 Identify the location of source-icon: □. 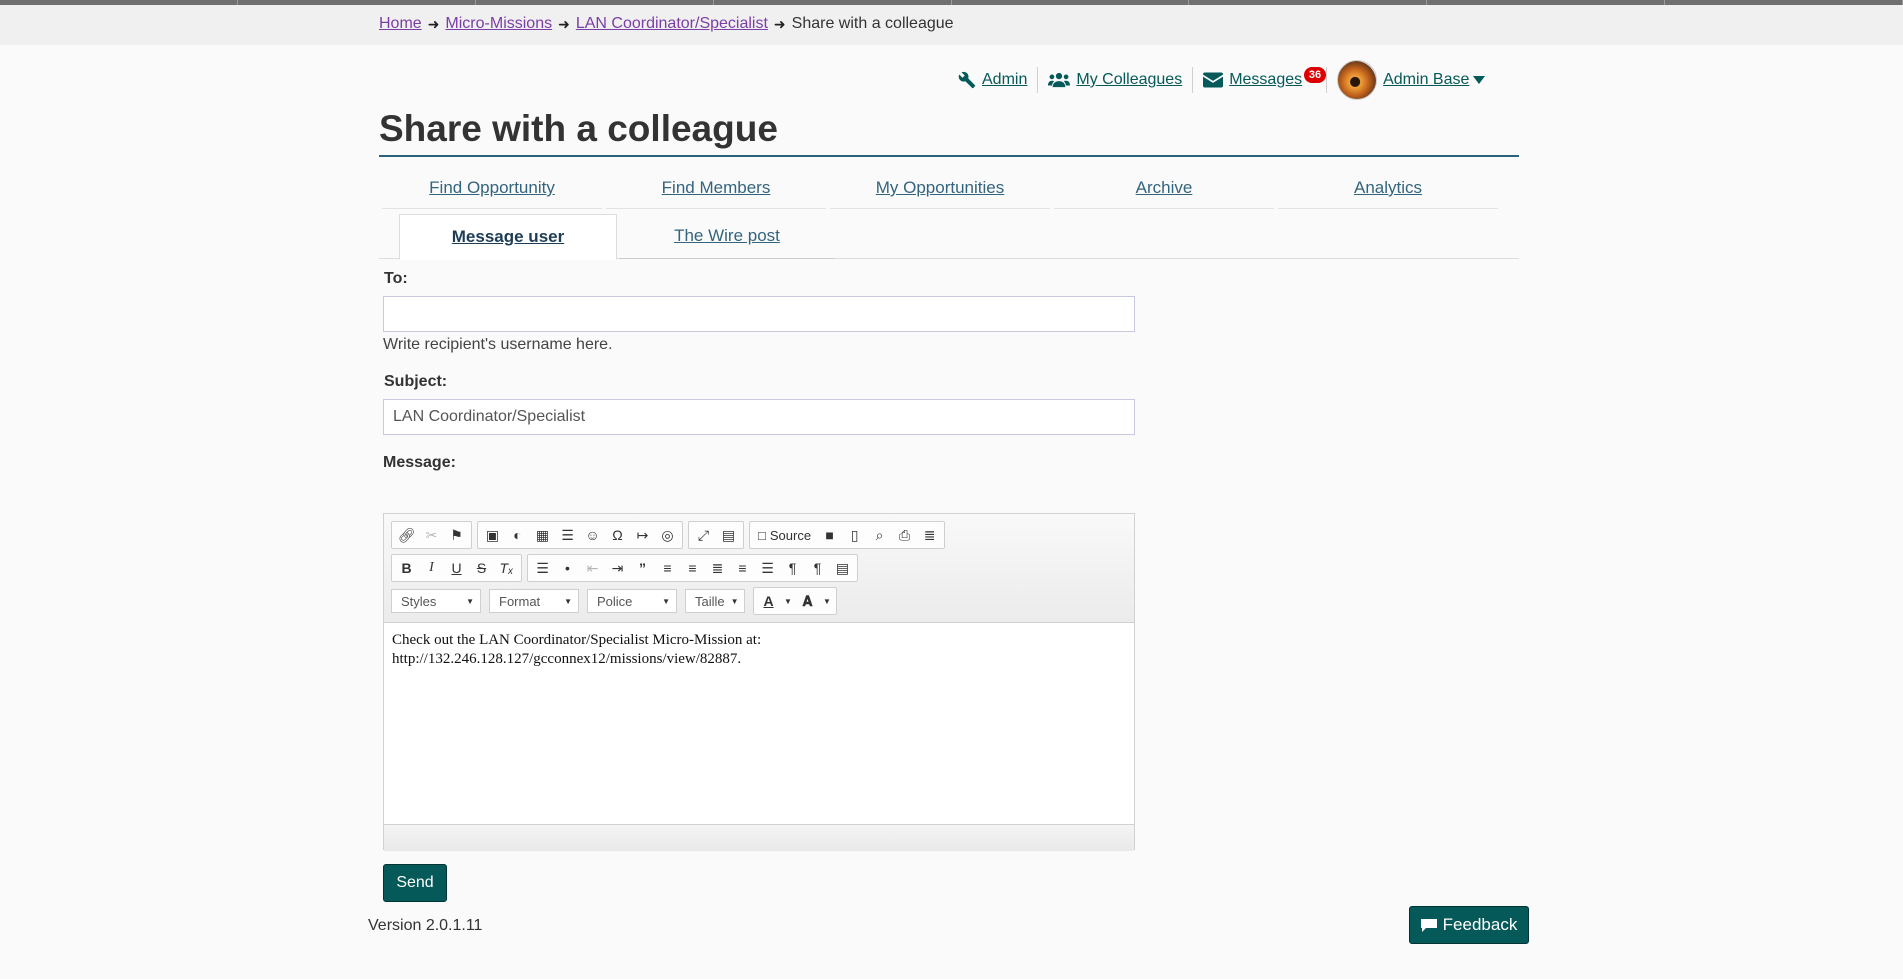
(762, 535).